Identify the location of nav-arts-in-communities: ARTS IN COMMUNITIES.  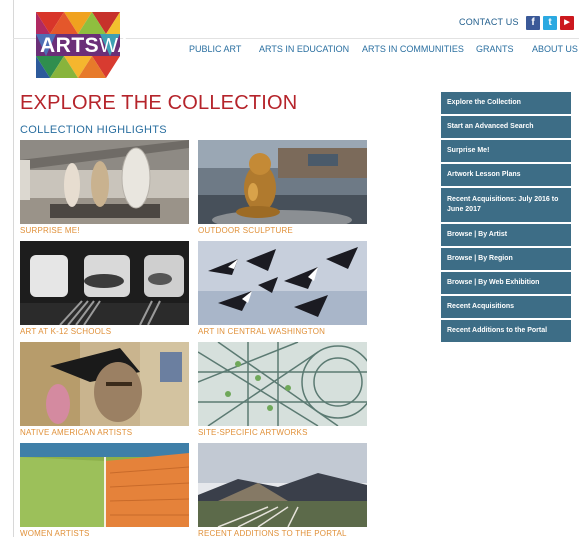
(413, 49).